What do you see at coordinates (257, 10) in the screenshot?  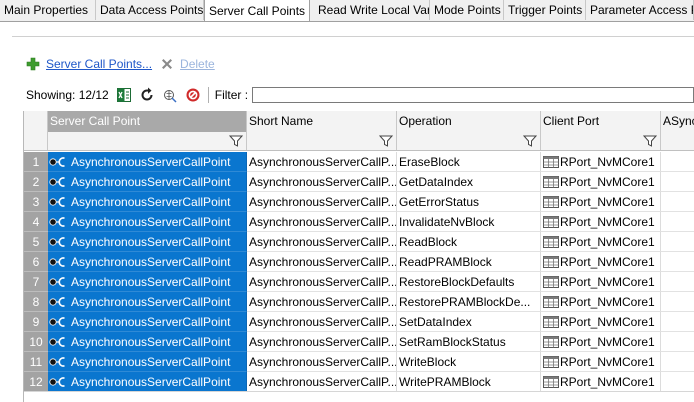 I see `tab-server-call-points: Server Call Points` at bounding box center [257, 10].